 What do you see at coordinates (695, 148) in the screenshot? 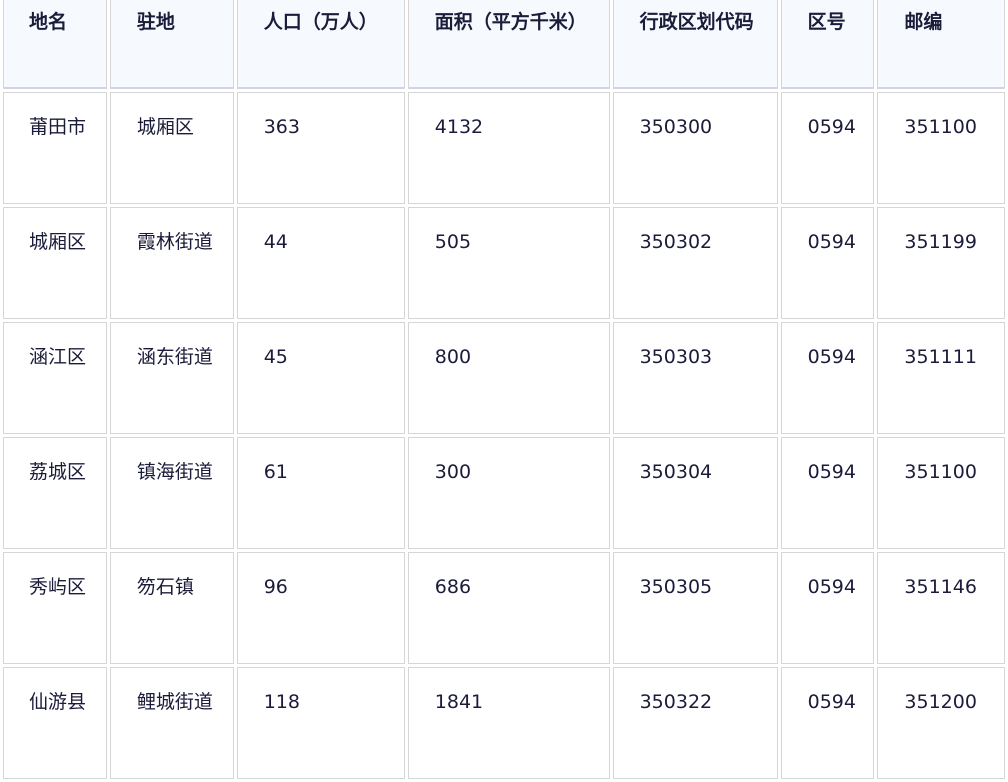
I see `cell-division-code: 350300` at bounding box center [695, 148].